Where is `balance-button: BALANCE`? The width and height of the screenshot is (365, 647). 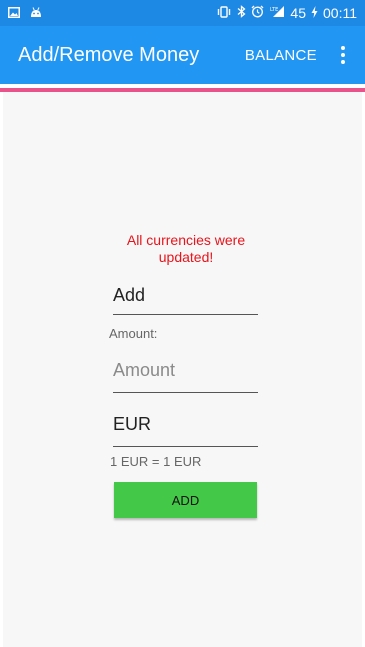
balance-button: BALANCE is located at coordinates (281, 55).